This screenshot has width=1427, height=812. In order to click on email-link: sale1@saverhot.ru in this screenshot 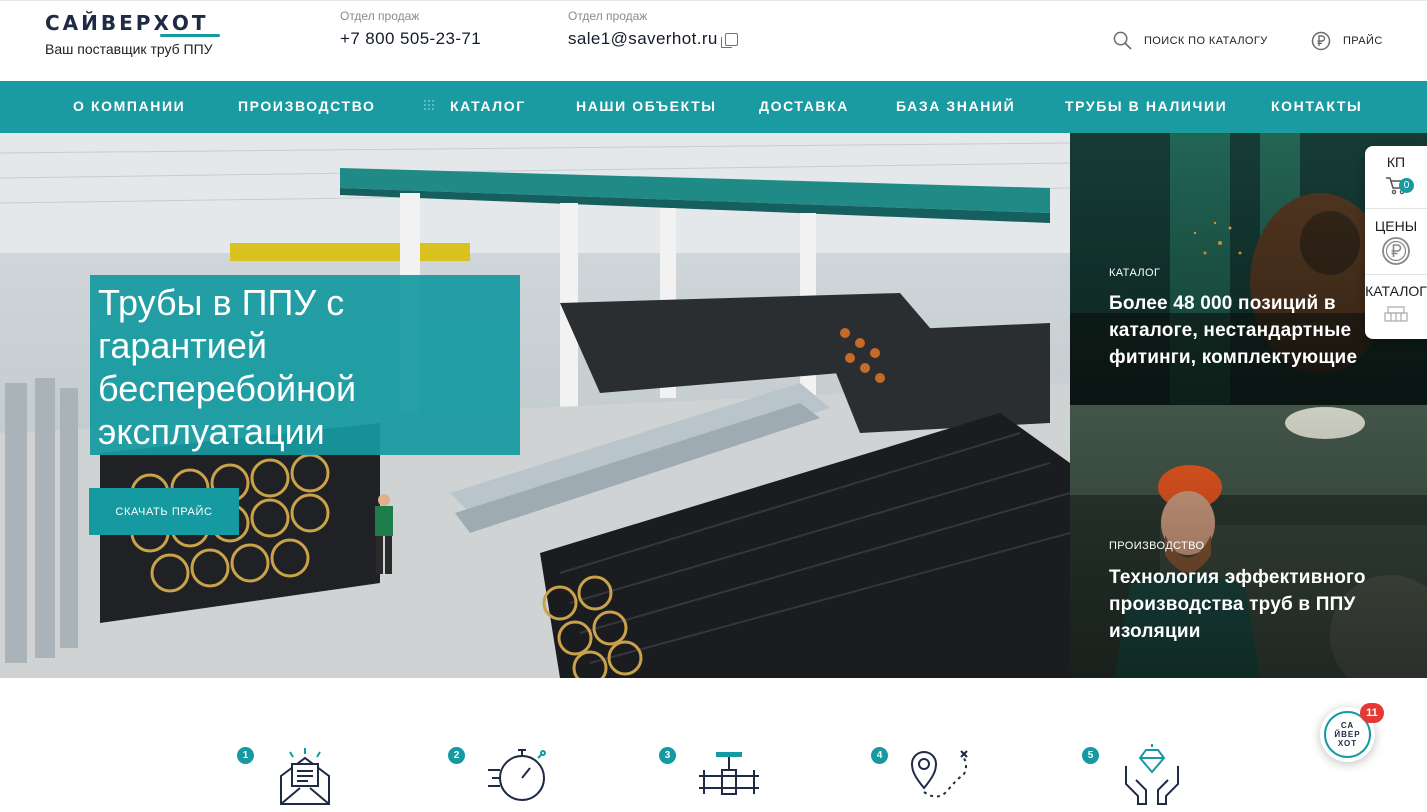, I will do `click(643, 39)`.